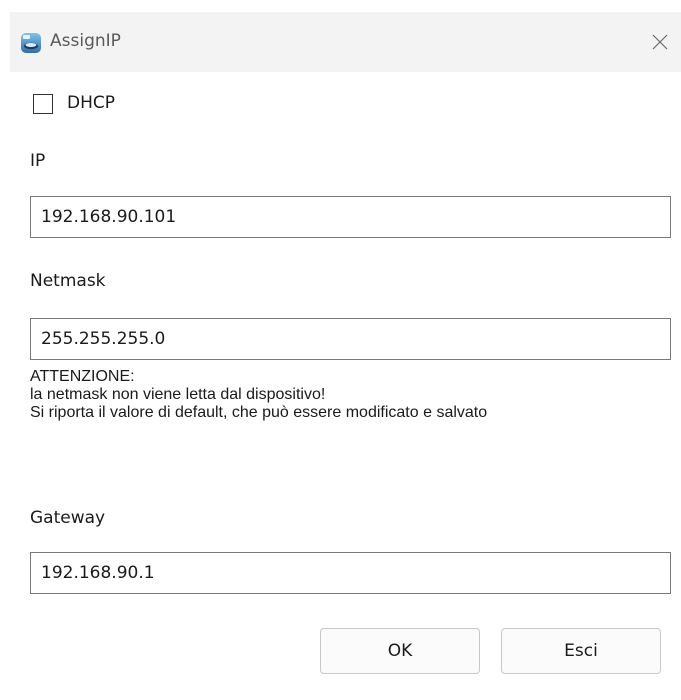 The image size is (681, 700). What do you see at coordinates (68, 281) in the screenshot?
I see `netmask-label: Netmask` at bounding box center [68, 281].